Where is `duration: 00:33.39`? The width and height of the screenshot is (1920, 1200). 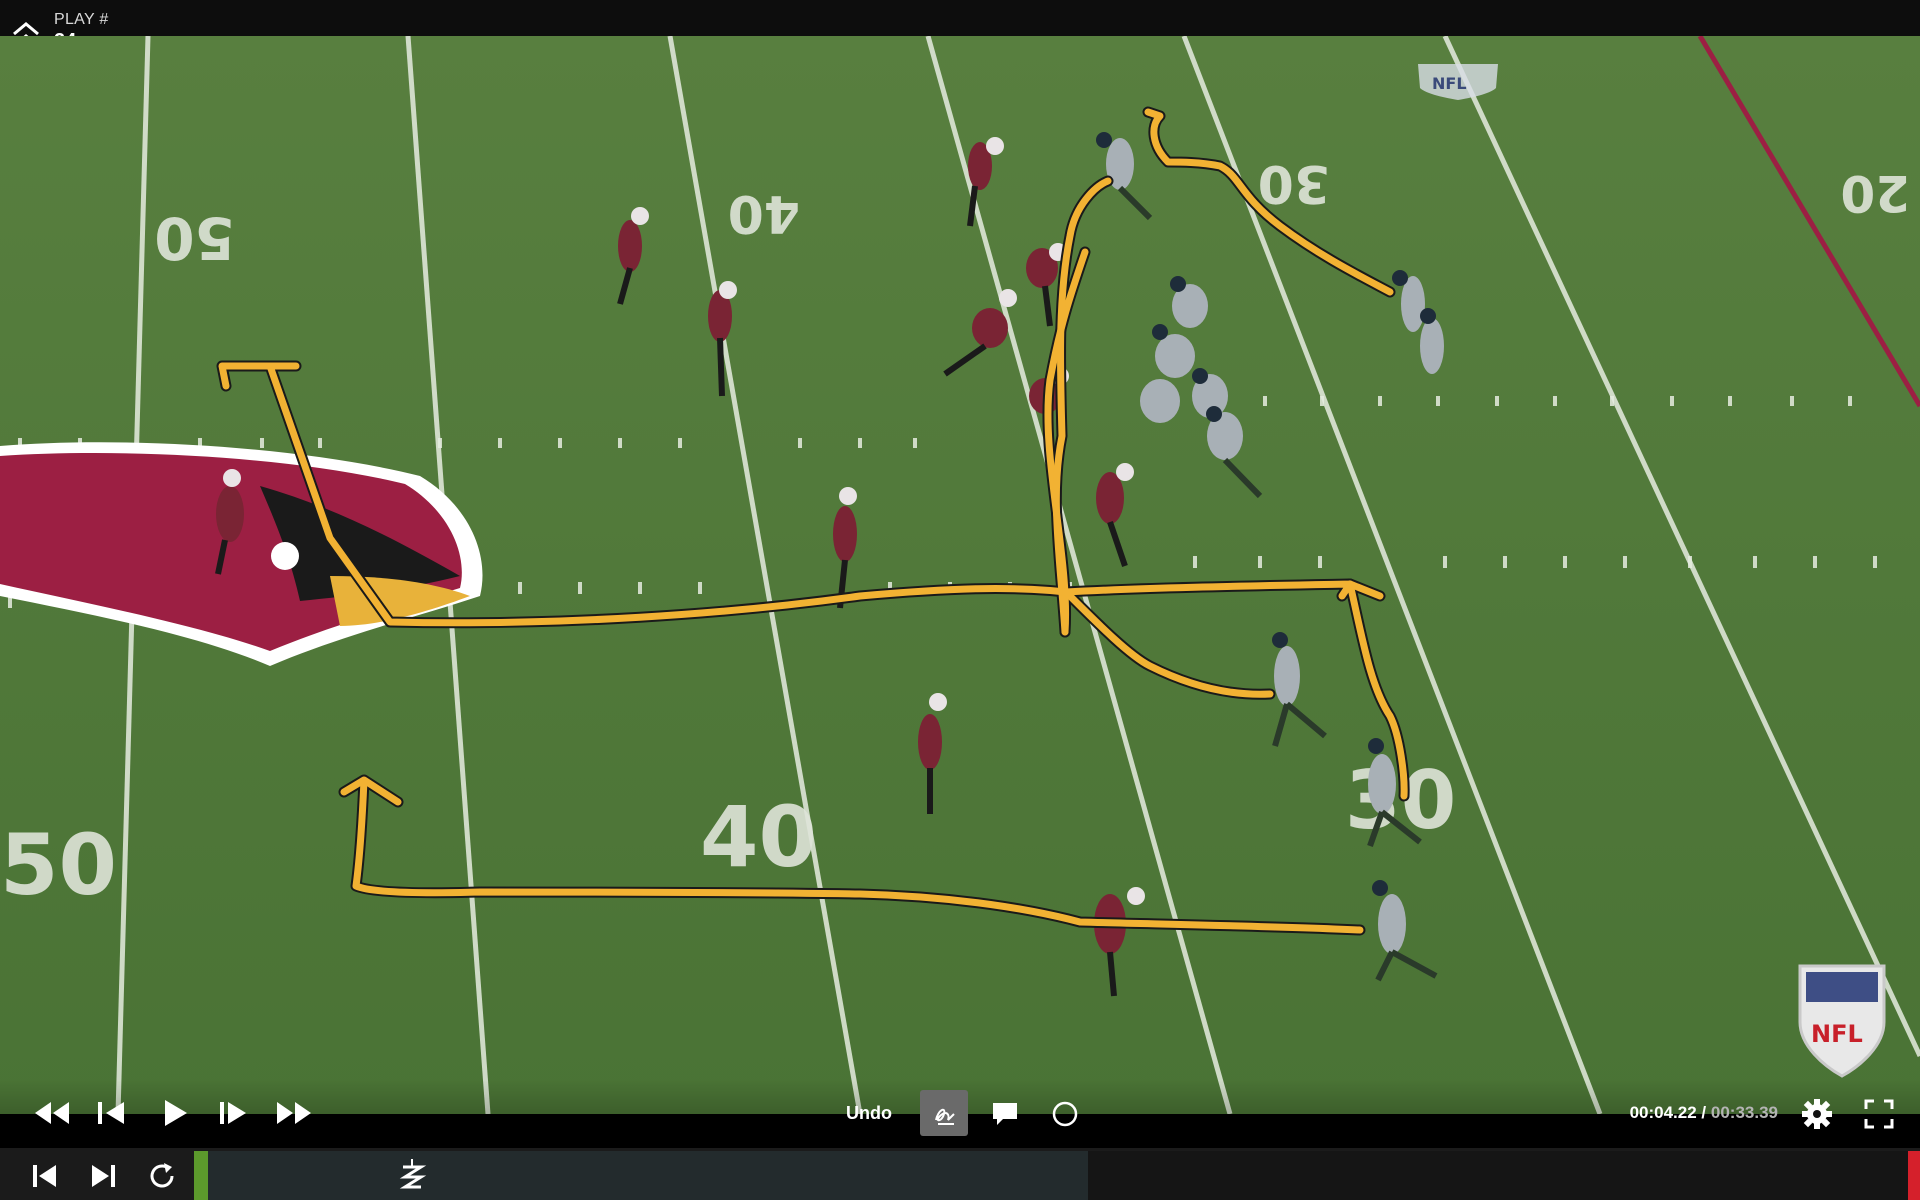 duration: 00:33.39 is located at coordinates (1744, 1112).